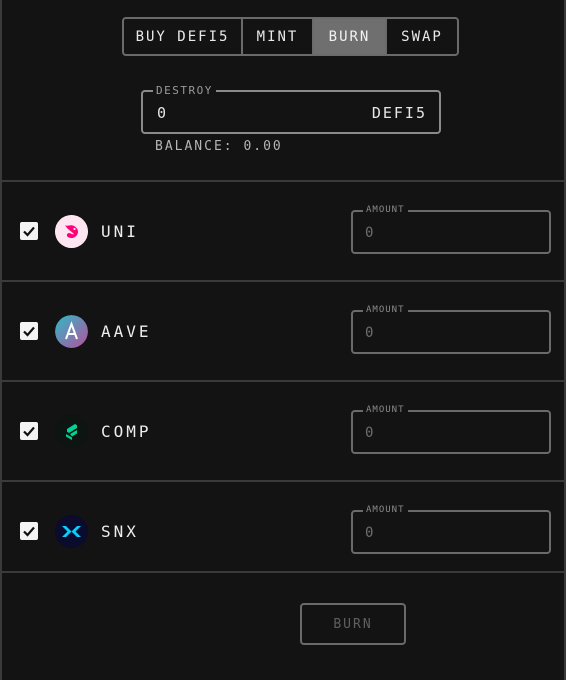 Image resolution: width=566 pixels, height=680 pixels. What do you see at coordinates (71, 331) in the screenshot?
I see `aave-ghost-icon` at bounding box center [71, 331].